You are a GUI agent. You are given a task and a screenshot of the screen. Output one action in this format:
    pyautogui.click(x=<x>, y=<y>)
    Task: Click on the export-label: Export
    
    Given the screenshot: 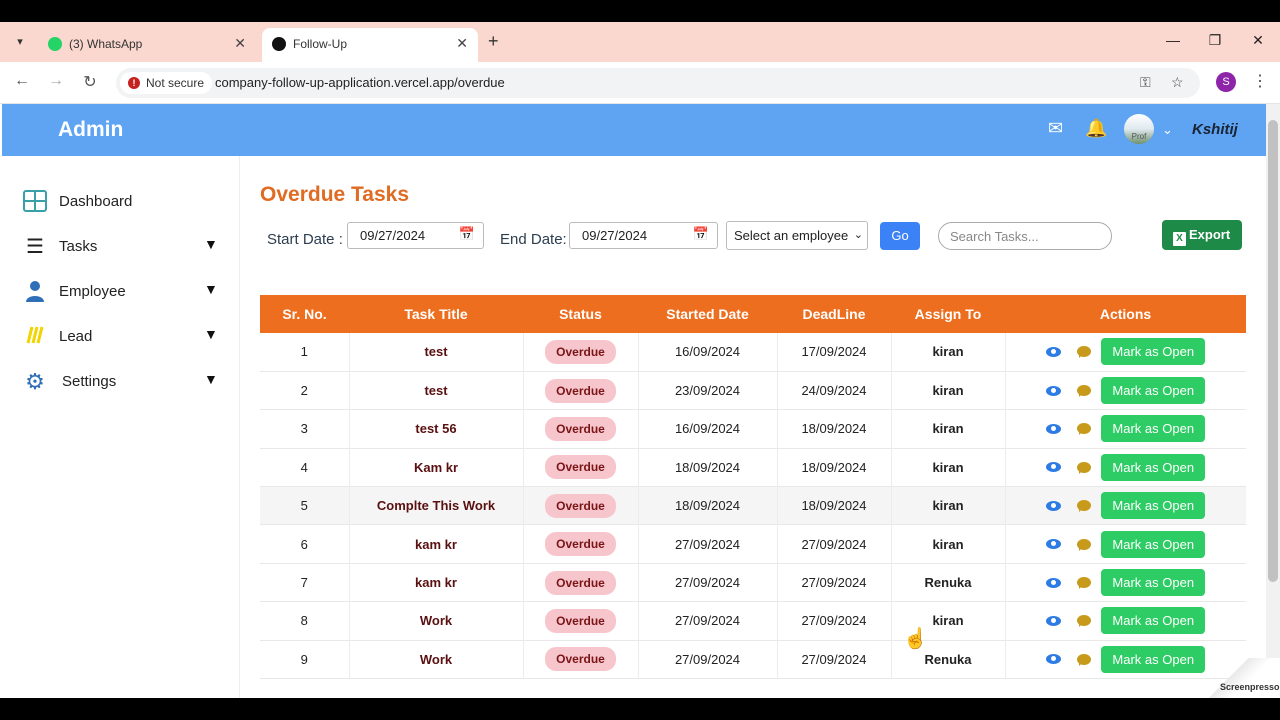 What is the action you would take?
    pyautogui.click(x=1210, y=234)
    